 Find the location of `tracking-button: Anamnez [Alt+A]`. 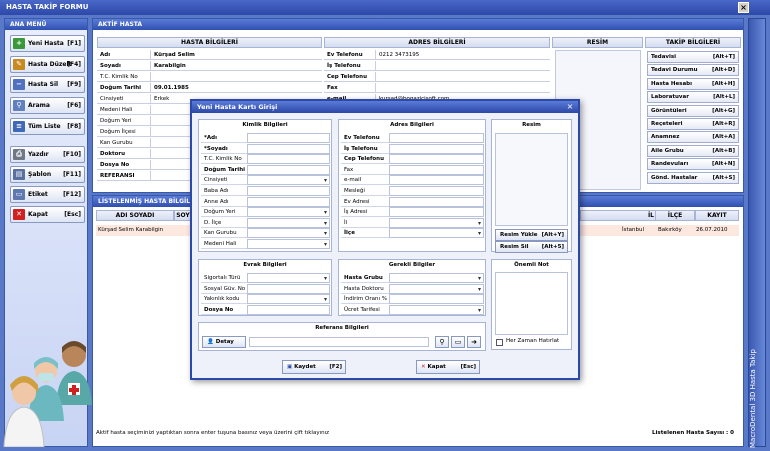

tracking-button: Anamnez [Alt+A] is located at coordinates (693, 137).